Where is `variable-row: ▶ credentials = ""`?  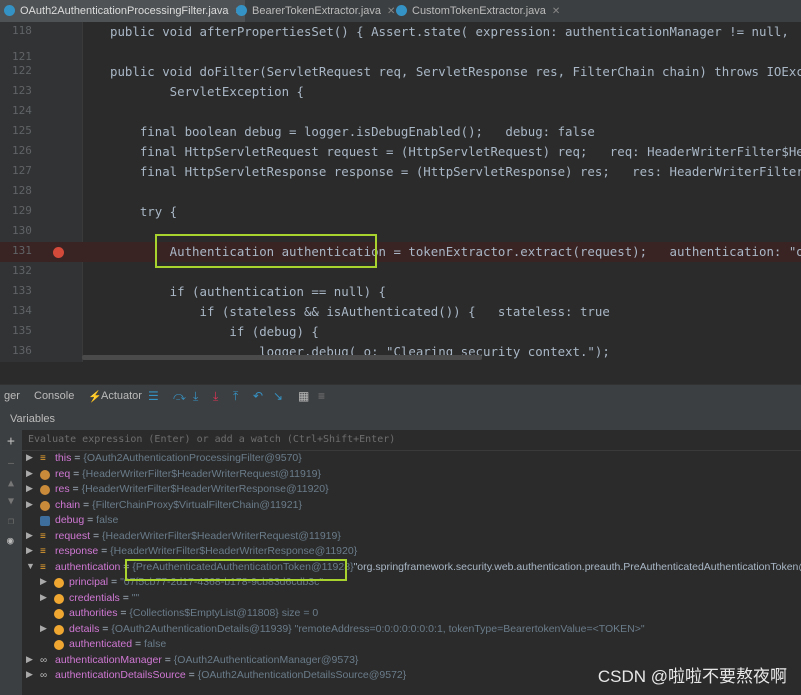 variable-row: ▶ credentials = "" is located at coordinates (411, 600).